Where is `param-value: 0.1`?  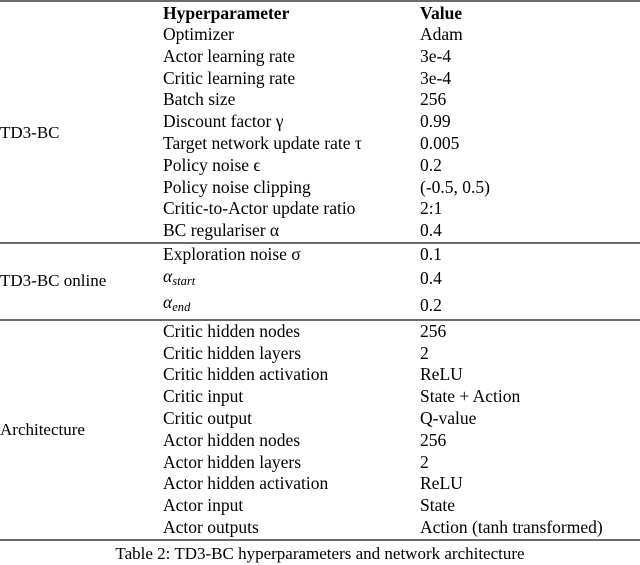
param-value: 0.1 is located at coordinates (530, 253).